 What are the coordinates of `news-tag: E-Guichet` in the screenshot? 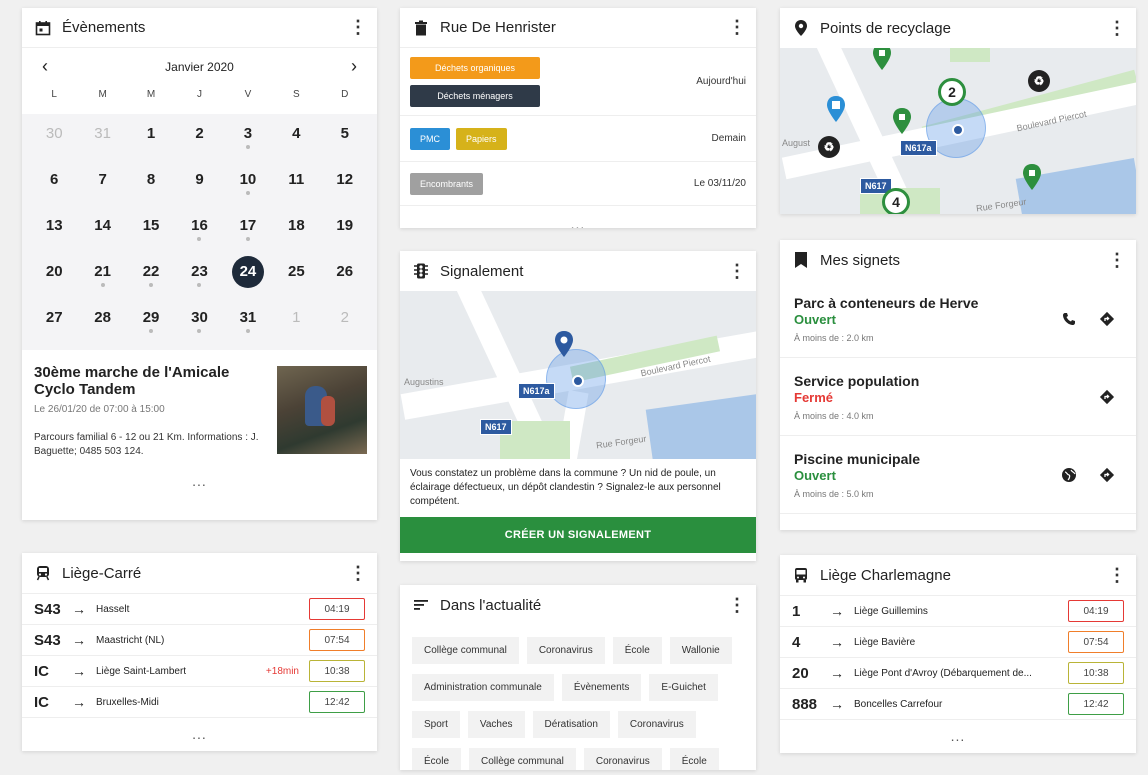 It's located at (683, 687).